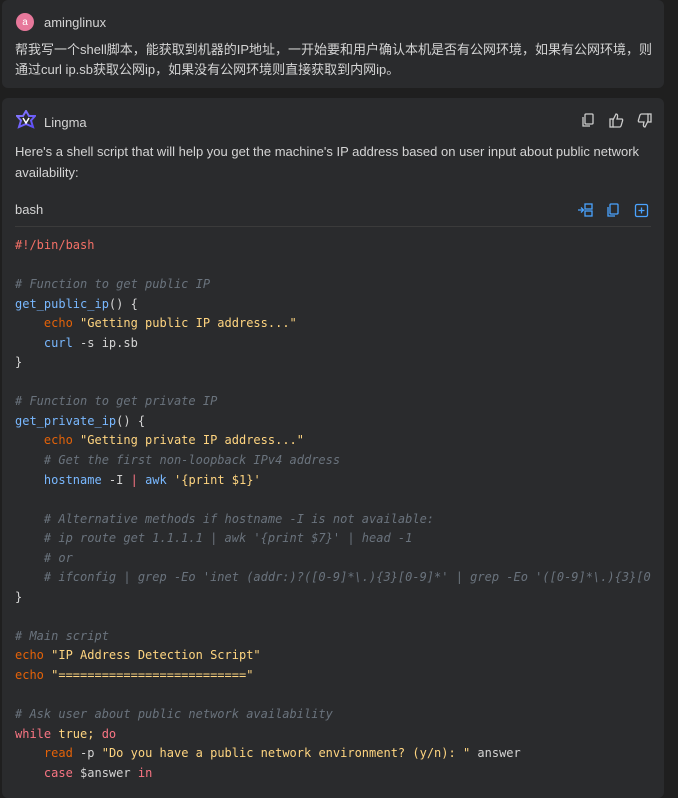 This screenshot has height=798, width=678. What do you see at coordinates (213, 479) in the screenshot?
I see `code-token: '{print $1}'` at bounding box center [213, 479].